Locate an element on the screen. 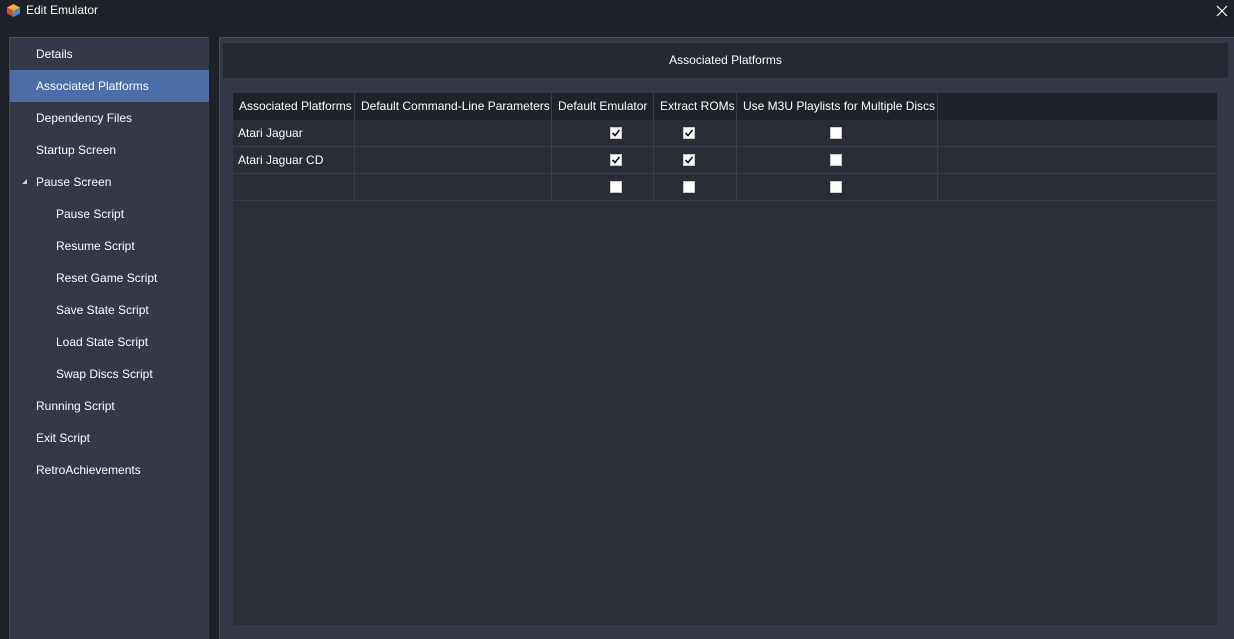 Image resolution: width=1234 pixels, height=639 pixels. sidebar-item-label: Pause Script is located at coordinates (90, 214).